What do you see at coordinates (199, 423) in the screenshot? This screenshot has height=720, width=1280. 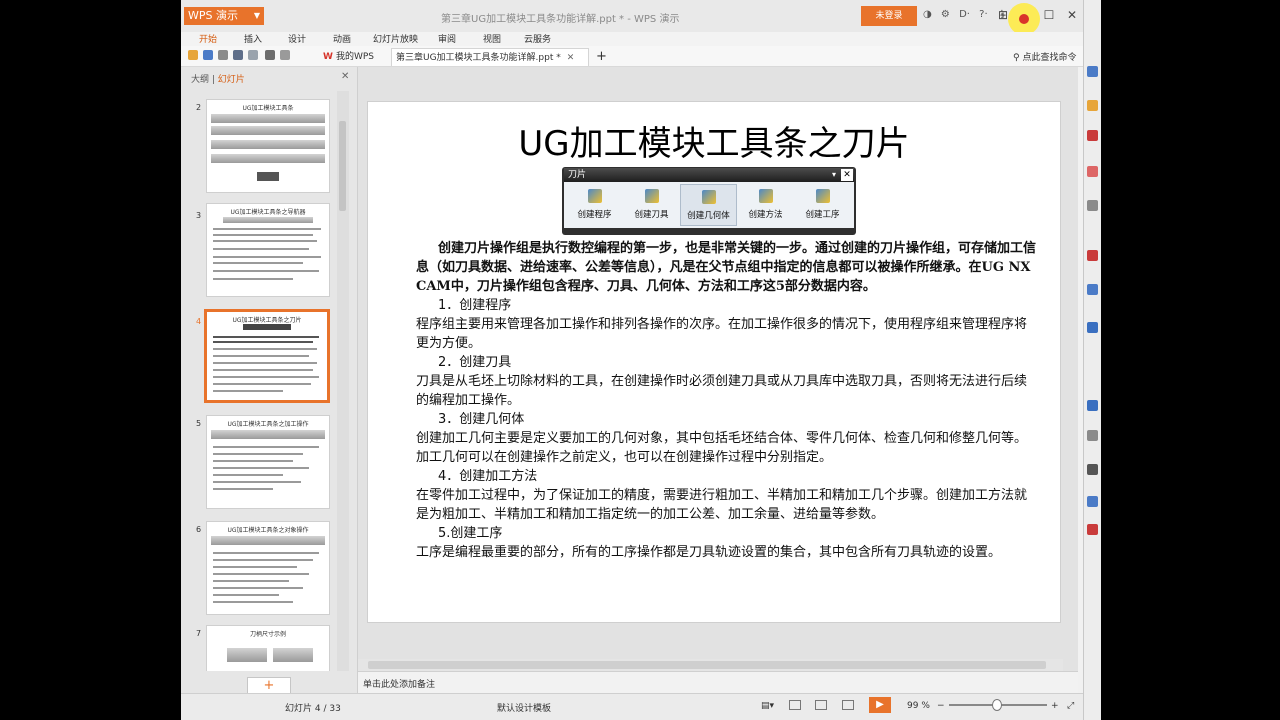 I see `thumb-number: 5` at bounding box center [199, 423].